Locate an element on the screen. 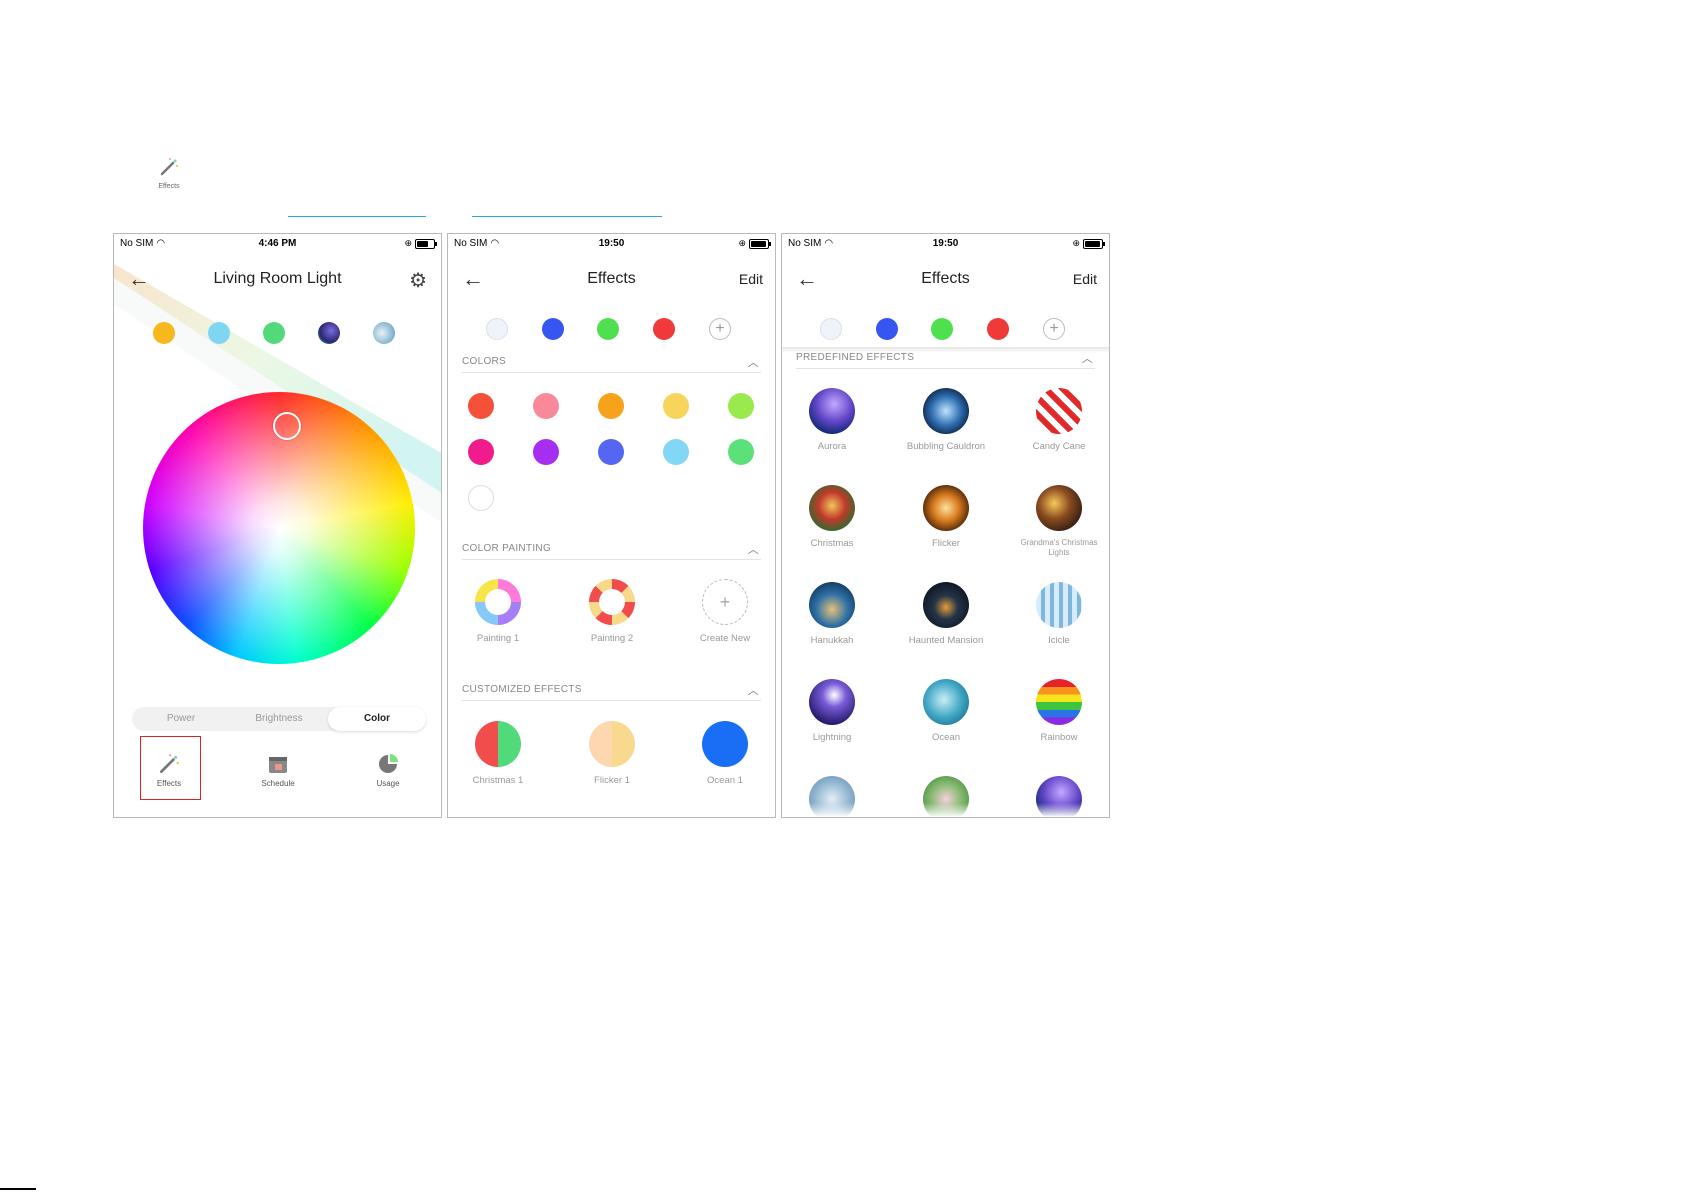  preset-moon is located at coordinates (384, 333).